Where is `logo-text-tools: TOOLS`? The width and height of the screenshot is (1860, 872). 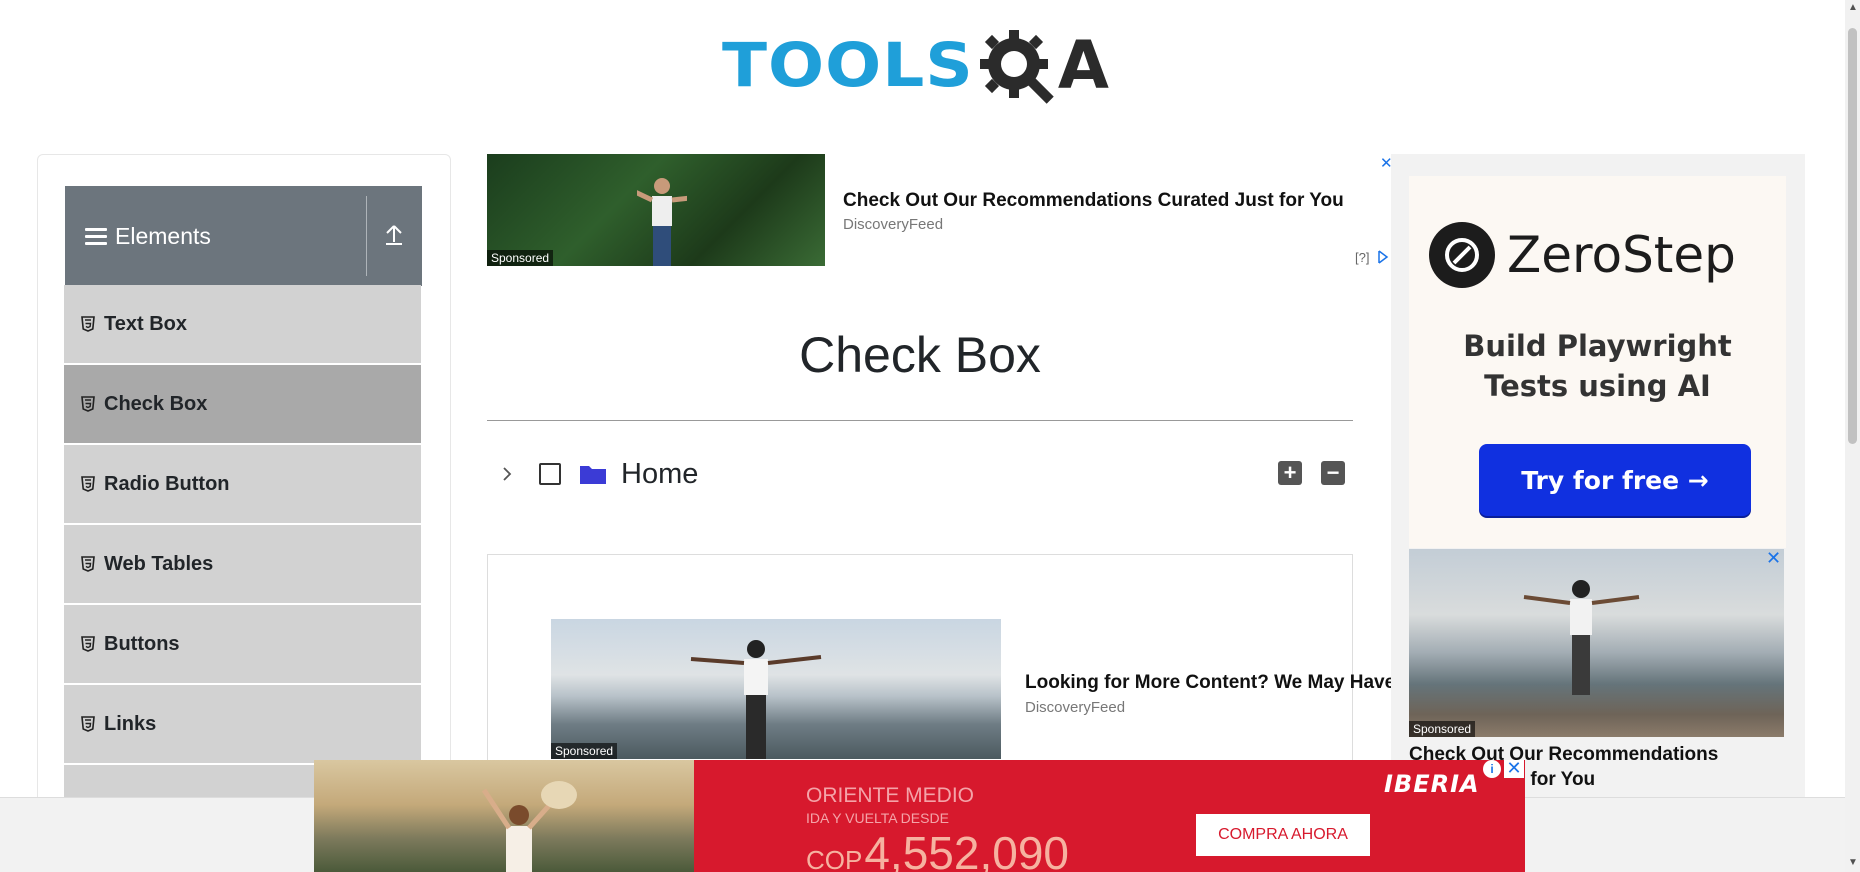 logo-text-tools: TOOLS is located at coordinates (848, 65).